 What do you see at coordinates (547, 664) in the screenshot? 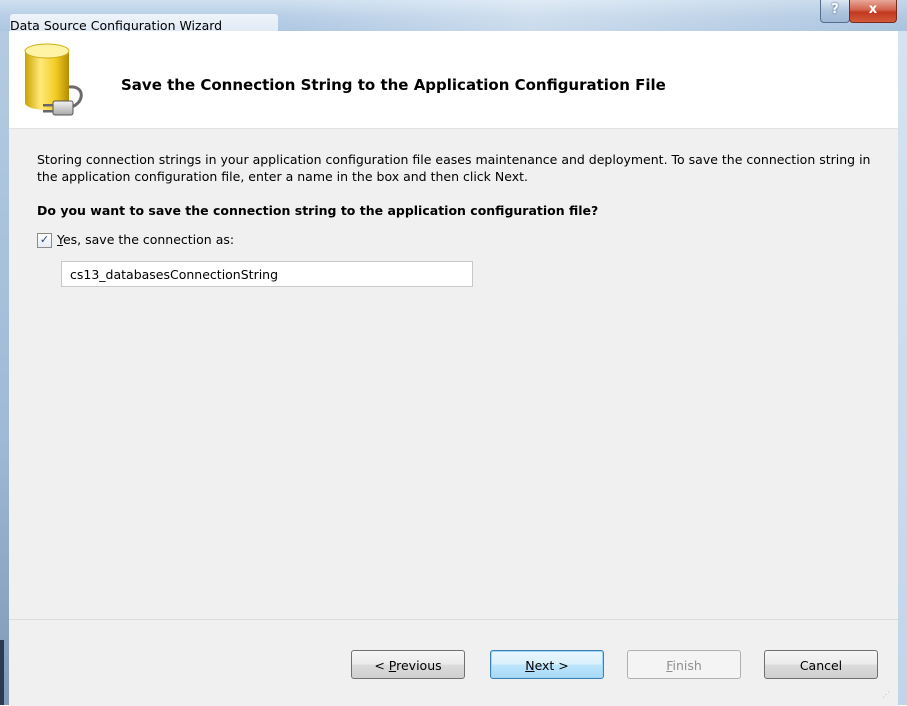
I see `next-button: Next >` at bounding box center [547, 664].